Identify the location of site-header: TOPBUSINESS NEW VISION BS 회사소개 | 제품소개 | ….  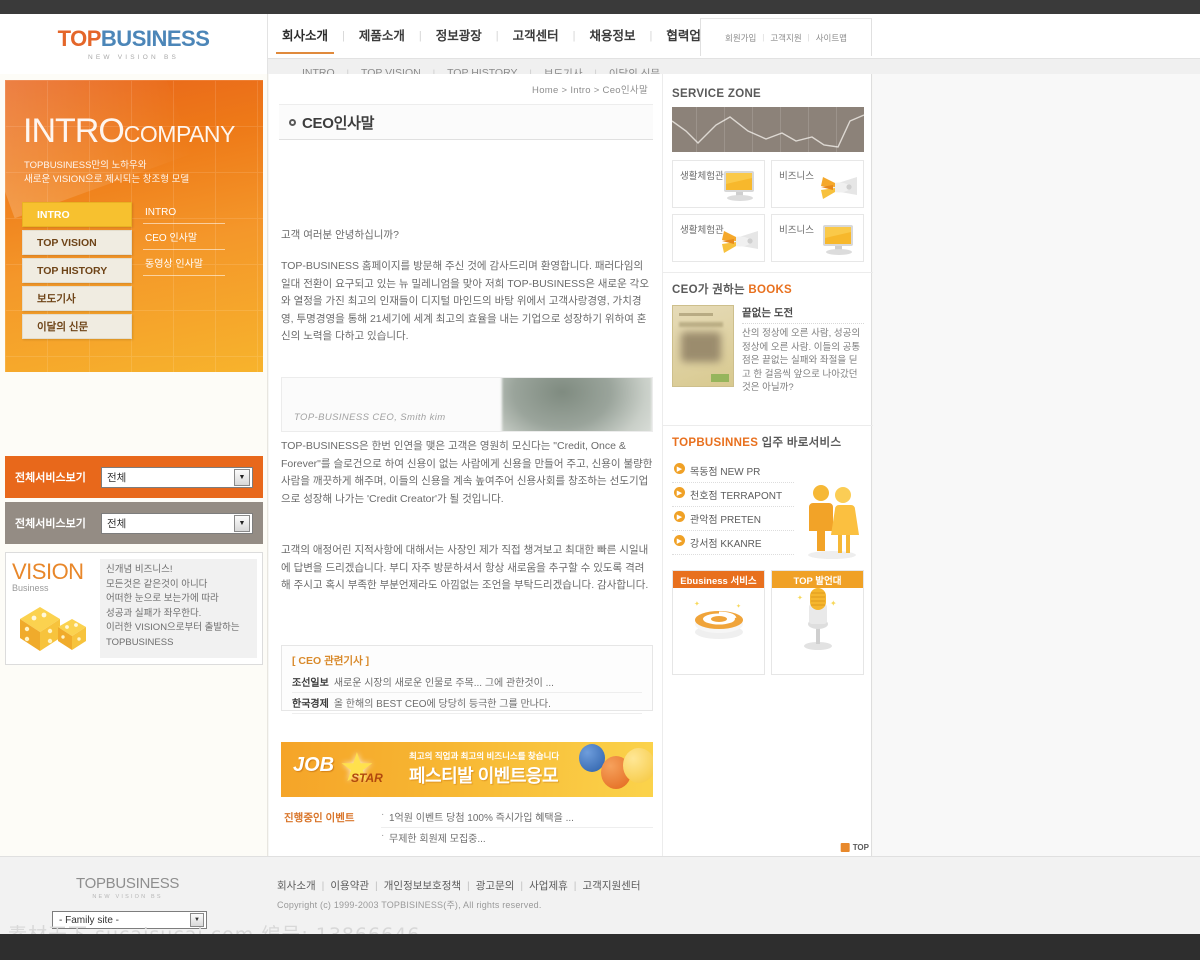
(600, 51).